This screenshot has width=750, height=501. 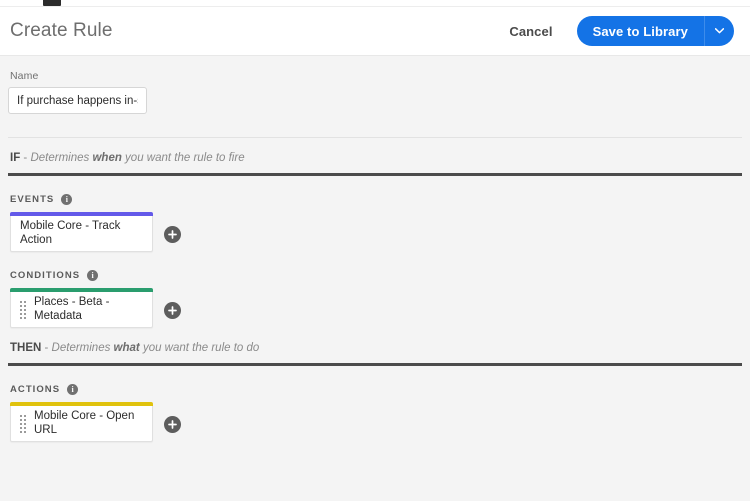 I want to click on name-field-block: Name, so click(x=375, y=85).